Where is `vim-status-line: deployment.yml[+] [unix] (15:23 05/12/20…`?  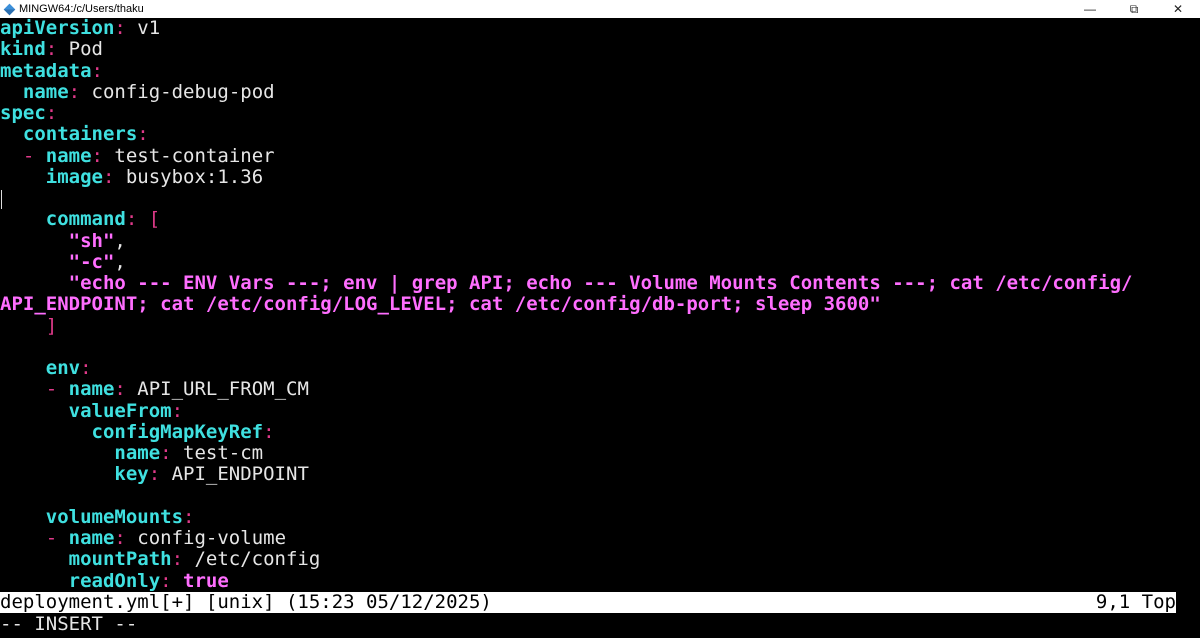 vim-status-line: deployment.yml[+] [unix] (15:23 05/12/20… is located at coordinates (588, 602).